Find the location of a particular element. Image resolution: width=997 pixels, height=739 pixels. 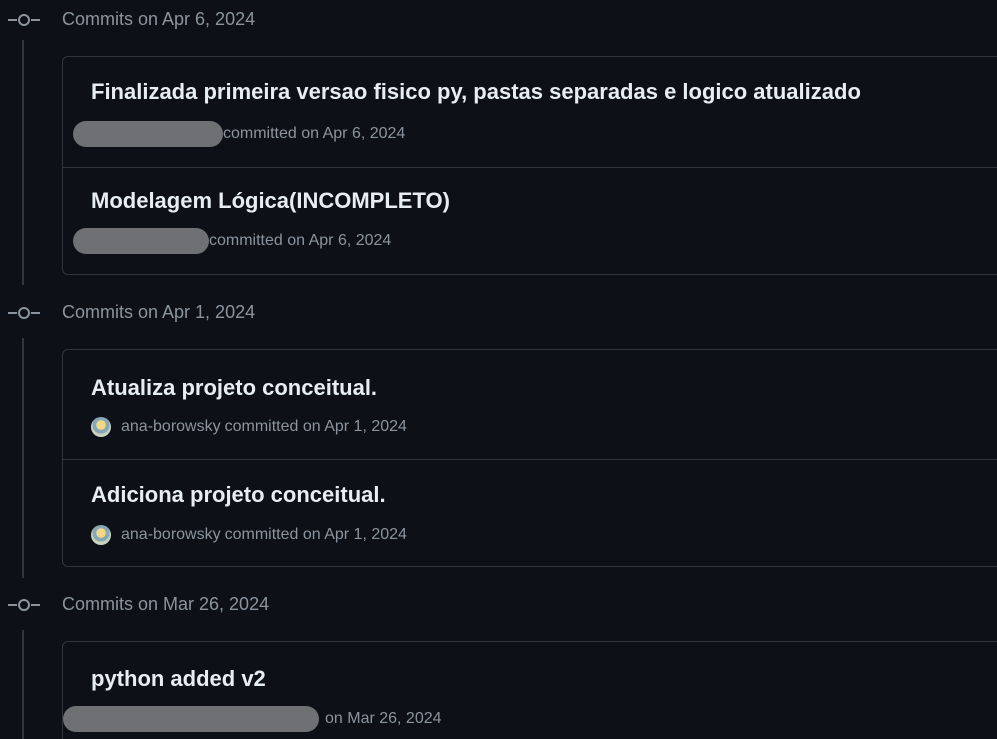

commit-row: python added v2 on Mar 26, 2024 is located at coordinates (530, 690).